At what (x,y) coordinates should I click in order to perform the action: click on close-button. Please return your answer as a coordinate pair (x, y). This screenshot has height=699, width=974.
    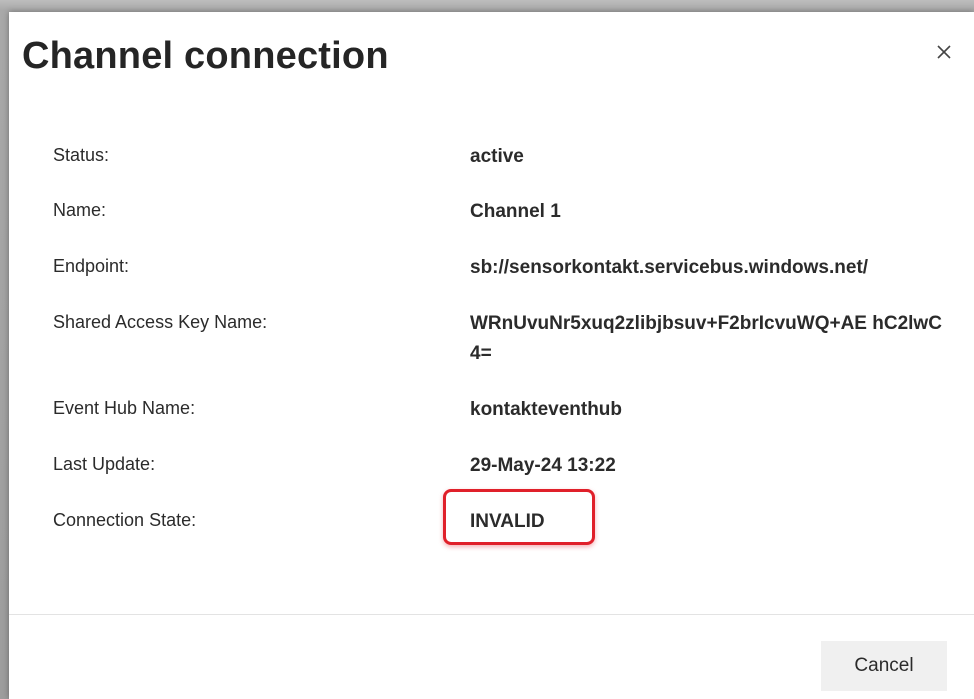
    Looking at the image, I should click on (944, 52).